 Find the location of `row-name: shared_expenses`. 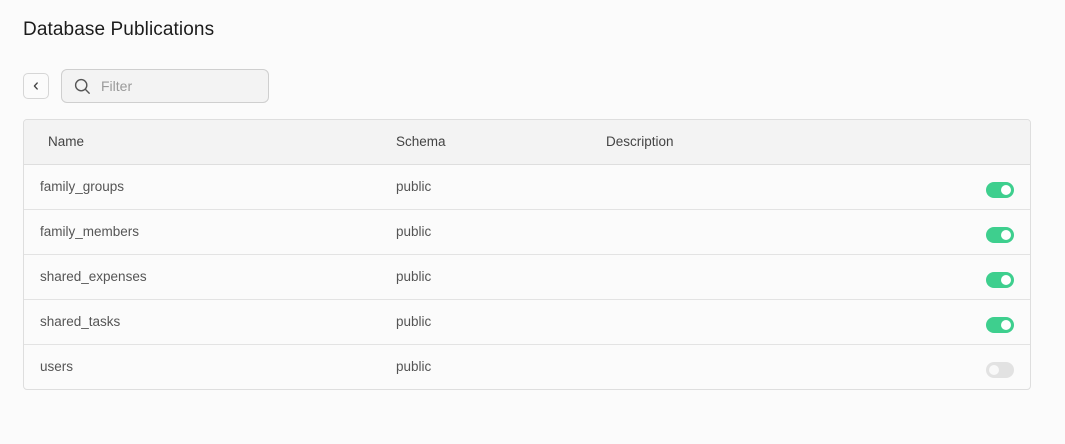

row-name: shared_expenses is located at coordinates (93, 276).